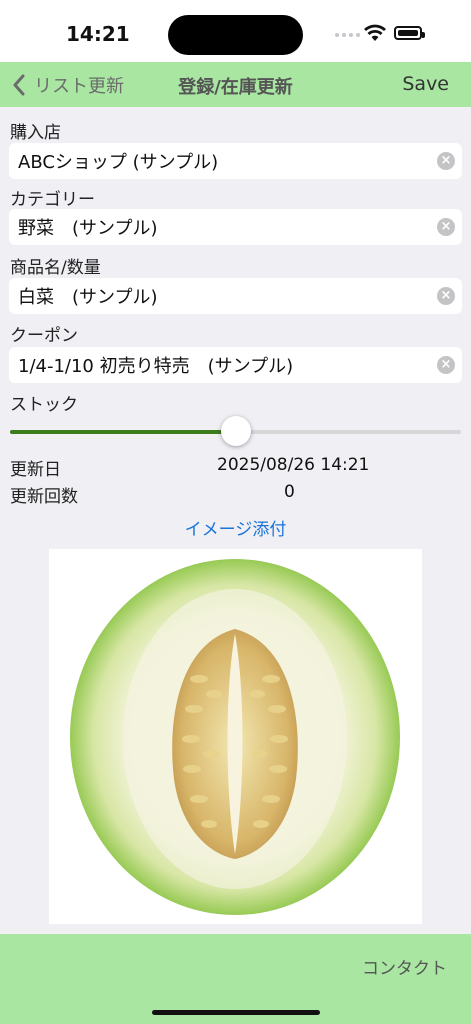 The width and height of the screenshot is (471, 1024). I want to click on page-title: 登録/在庫更新, so click(235, 87).